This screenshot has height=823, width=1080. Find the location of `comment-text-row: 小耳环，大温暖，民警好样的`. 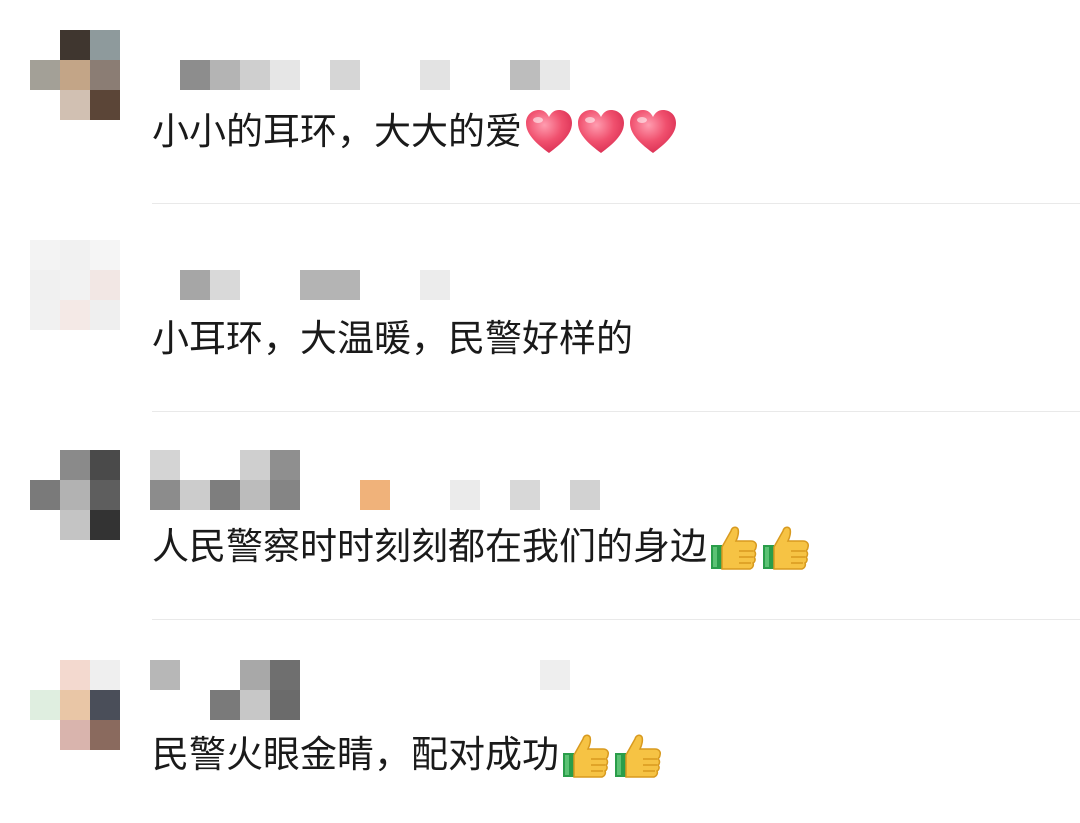

comment-text-row: 小耳环，大温暖，民警好样的 is located at coordinates (392, 339).